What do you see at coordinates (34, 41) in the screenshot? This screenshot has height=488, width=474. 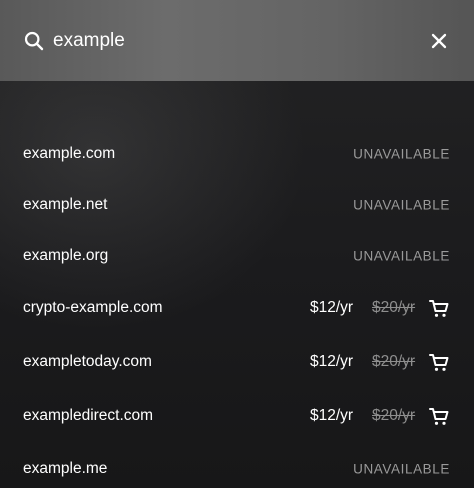 I see `search-icon` at bounding box center [34, 41].